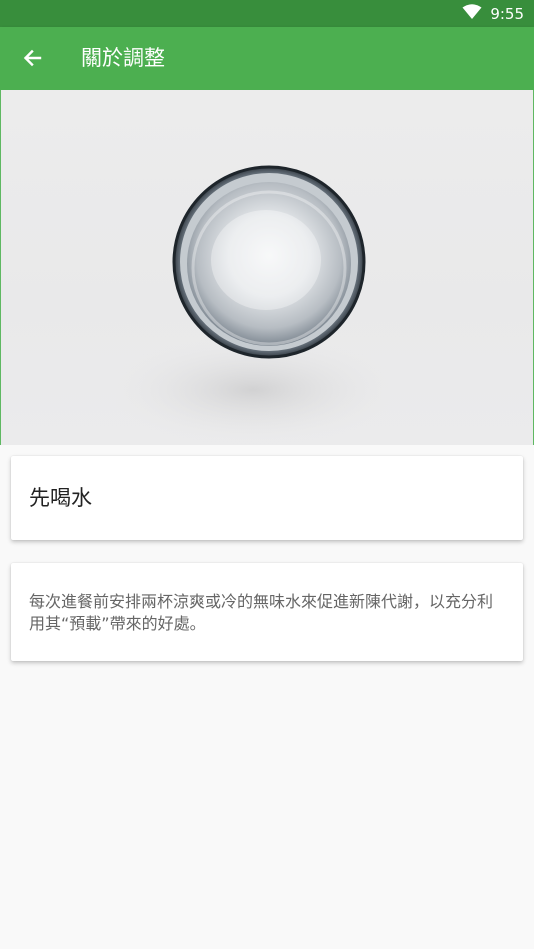  What do you see at coordinates (267, 498) in the screenshot?
I see `title-card: 先喝水` at bounding box center [267, 498].